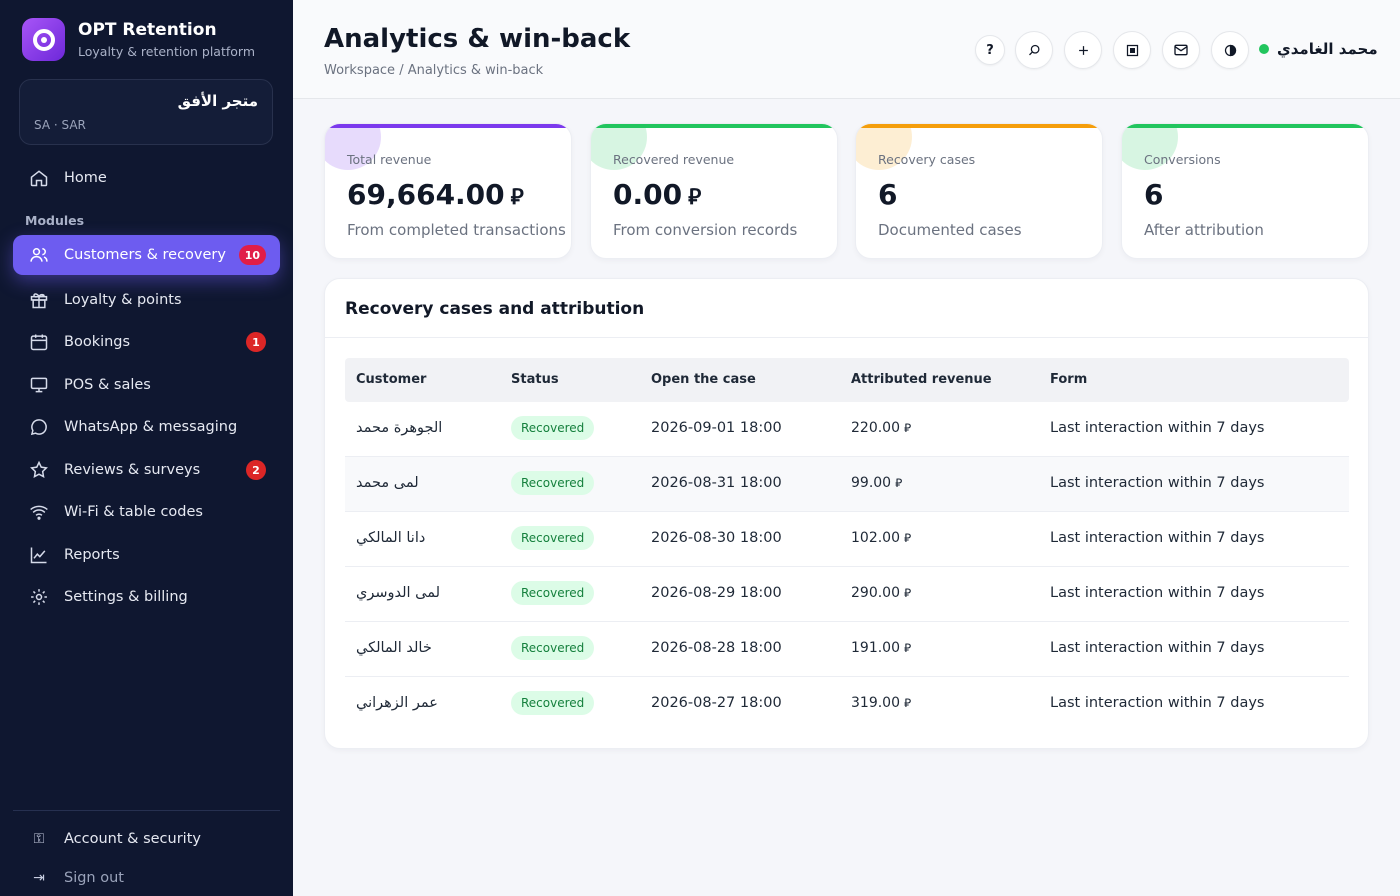 The height and width of the screenshot is (896, 1400). Describe the element at coordinates (126, 597) in the screenshot. I see `sidebar-item-label: Settings & billing` at that location.